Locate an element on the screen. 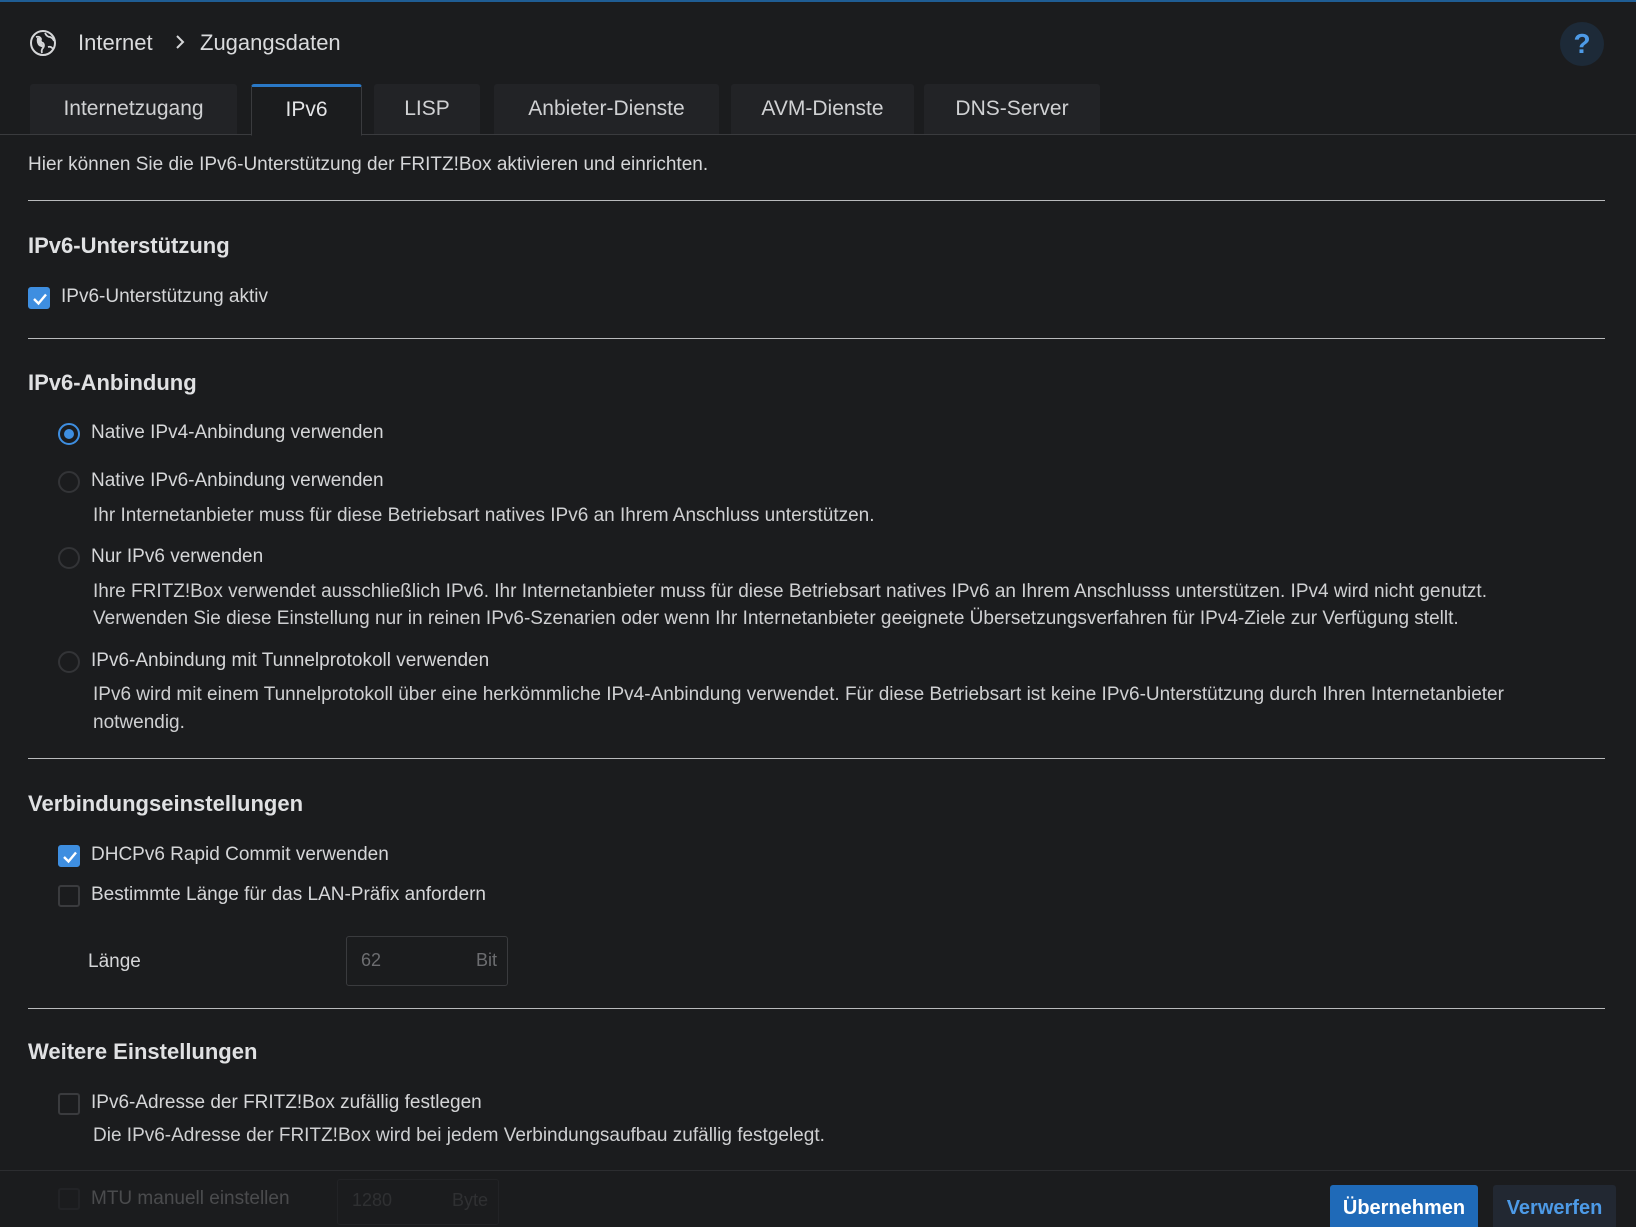  mtu-value: 1280 is located at coordinates (372, 1200).